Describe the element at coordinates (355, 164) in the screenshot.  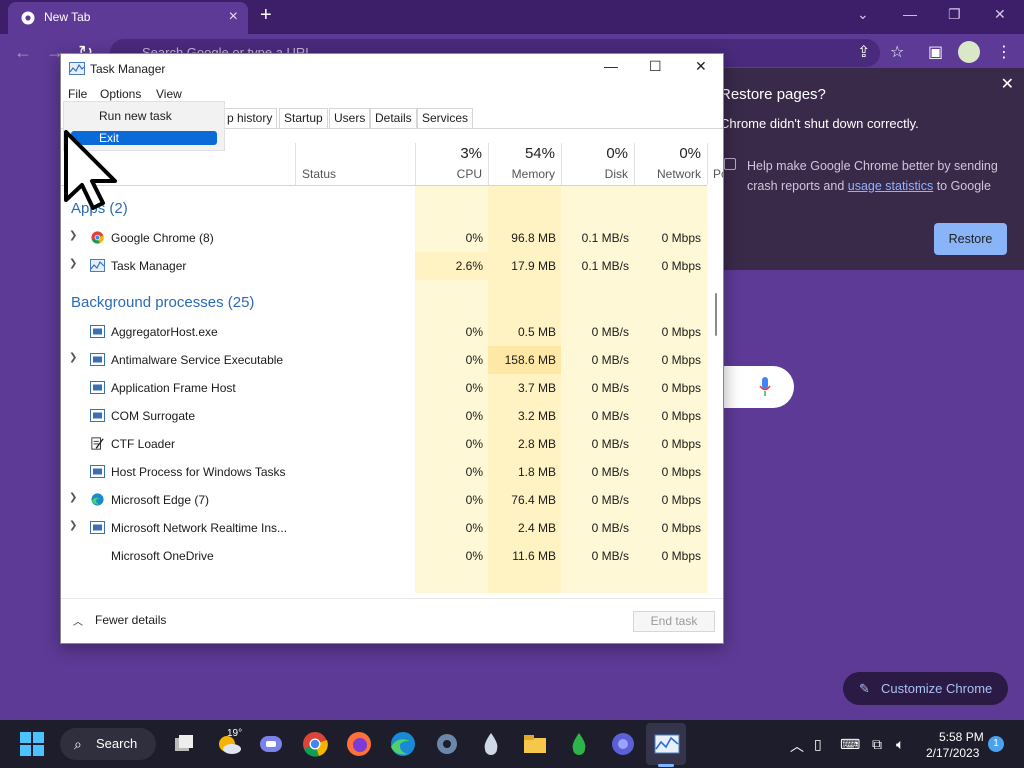
I see `column-status: Status` at that location.